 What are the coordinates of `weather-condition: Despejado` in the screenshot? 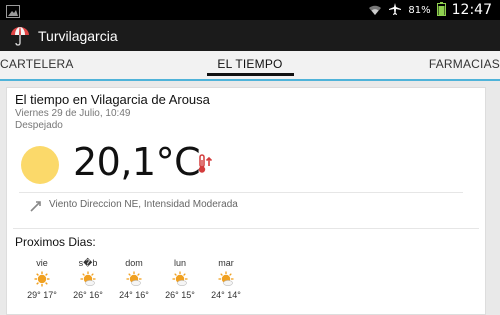 It's located at (39, 125).